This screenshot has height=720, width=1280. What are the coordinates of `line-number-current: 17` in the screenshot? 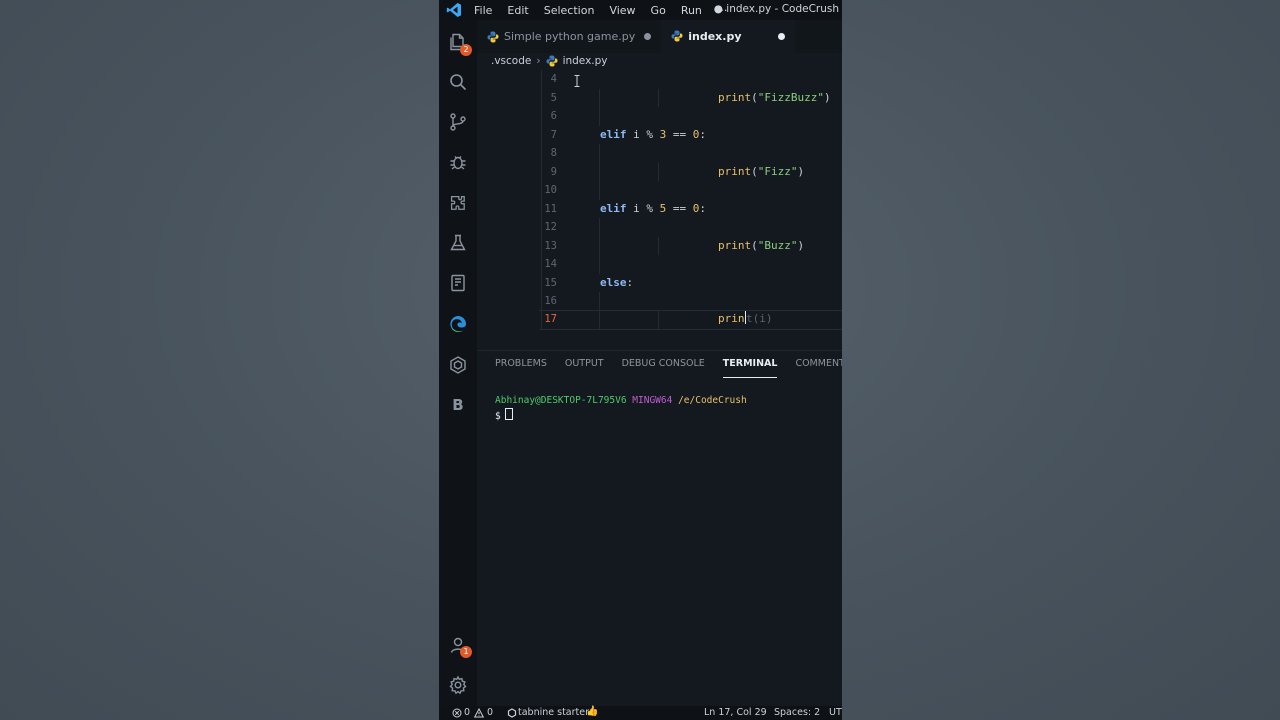 It's located at (550, 319).